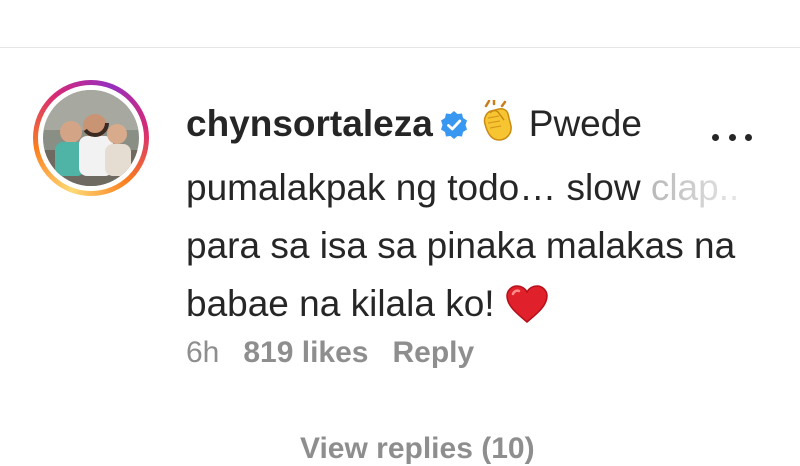 The height and width of the screenshot is (466, 800). I want to click on likes-count: 819 likes, so click(305, 353).